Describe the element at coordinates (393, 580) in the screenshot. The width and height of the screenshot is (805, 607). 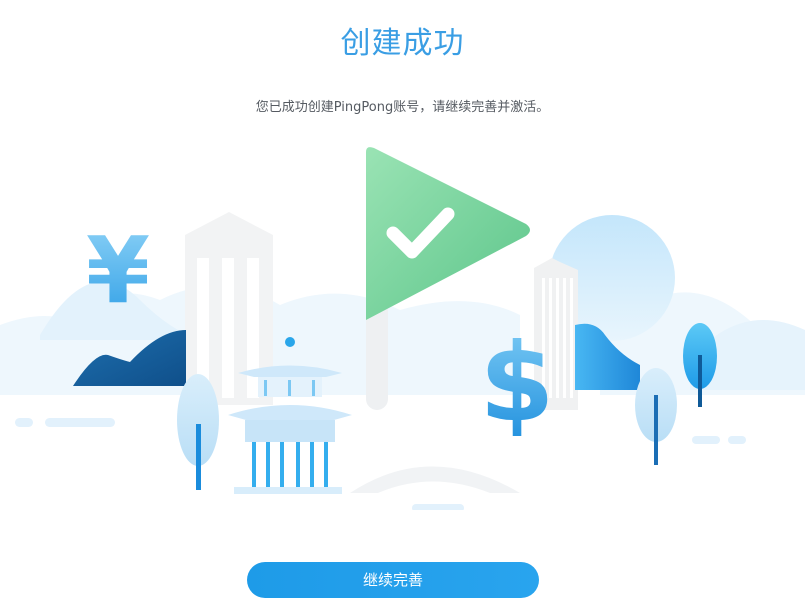
I see `continue-button: 继续完善` at that location.